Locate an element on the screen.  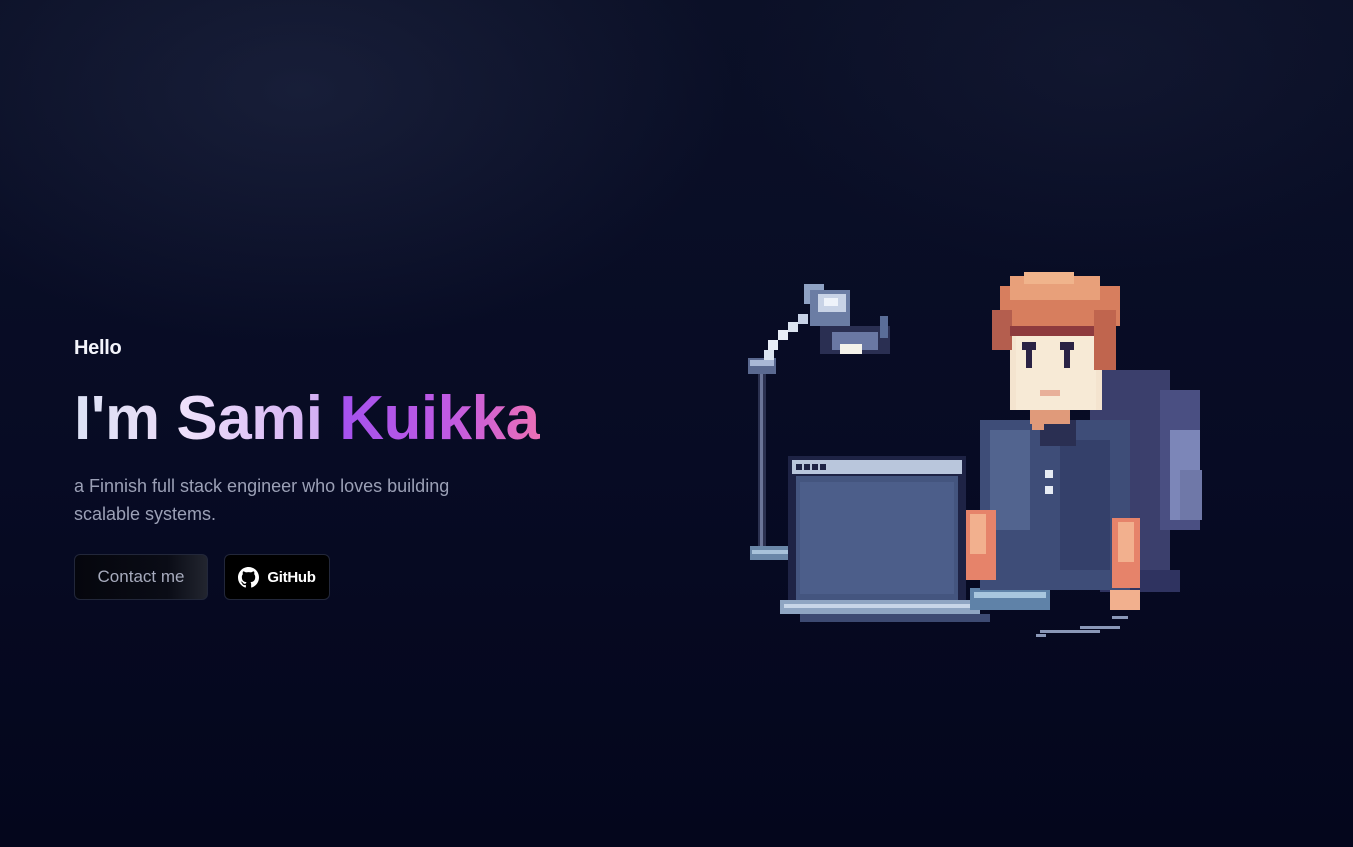
greeting-text: Hello is located at coordinates (98, 348).